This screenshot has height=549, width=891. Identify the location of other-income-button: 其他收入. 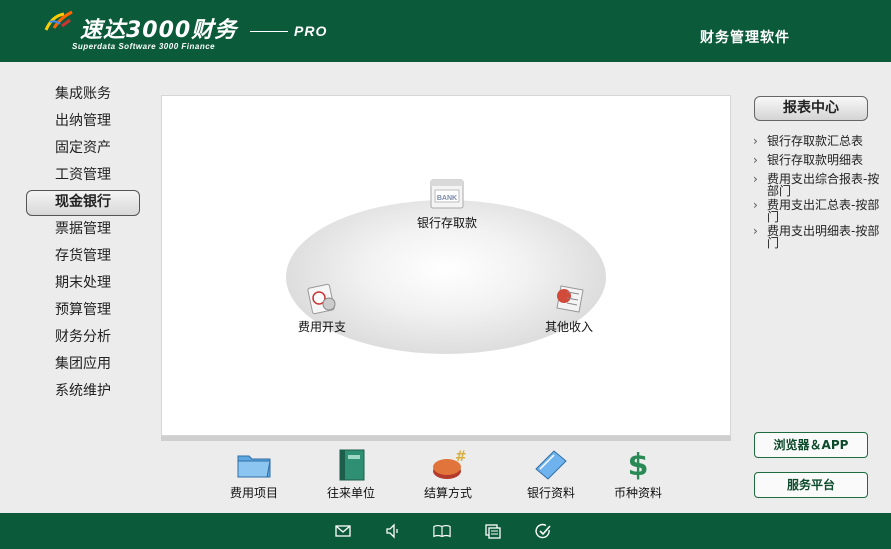
(569, 308).